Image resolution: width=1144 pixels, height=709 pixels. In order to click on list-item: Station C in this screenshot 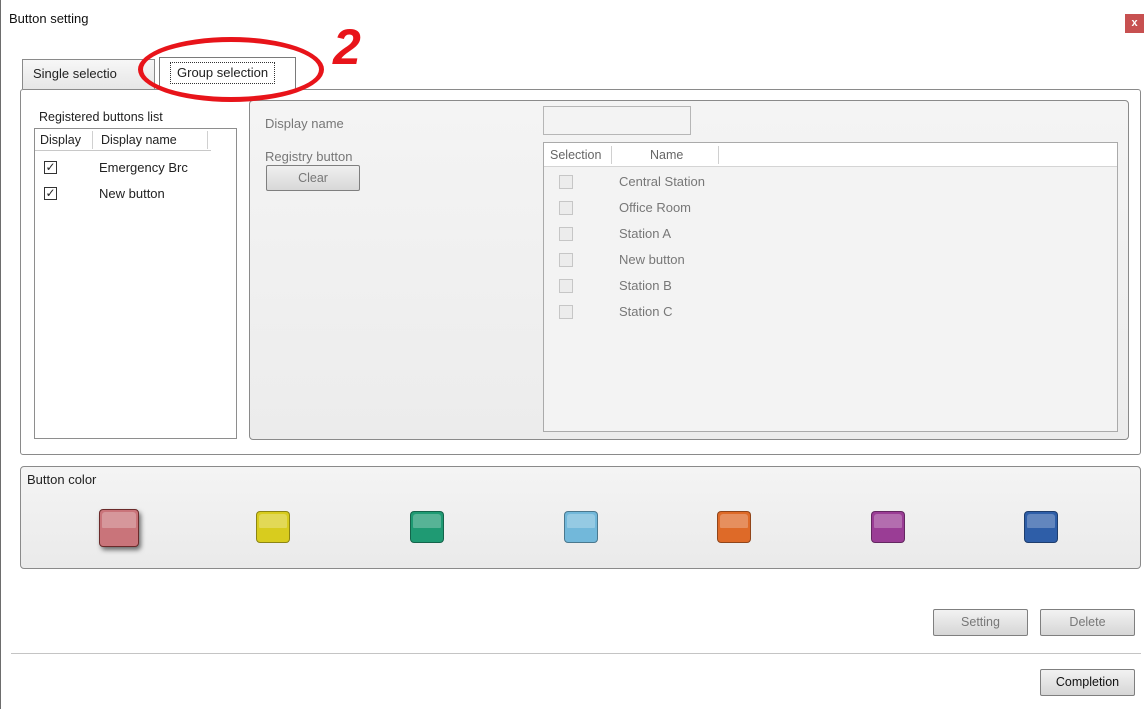, I will do `click(830, 316)`.